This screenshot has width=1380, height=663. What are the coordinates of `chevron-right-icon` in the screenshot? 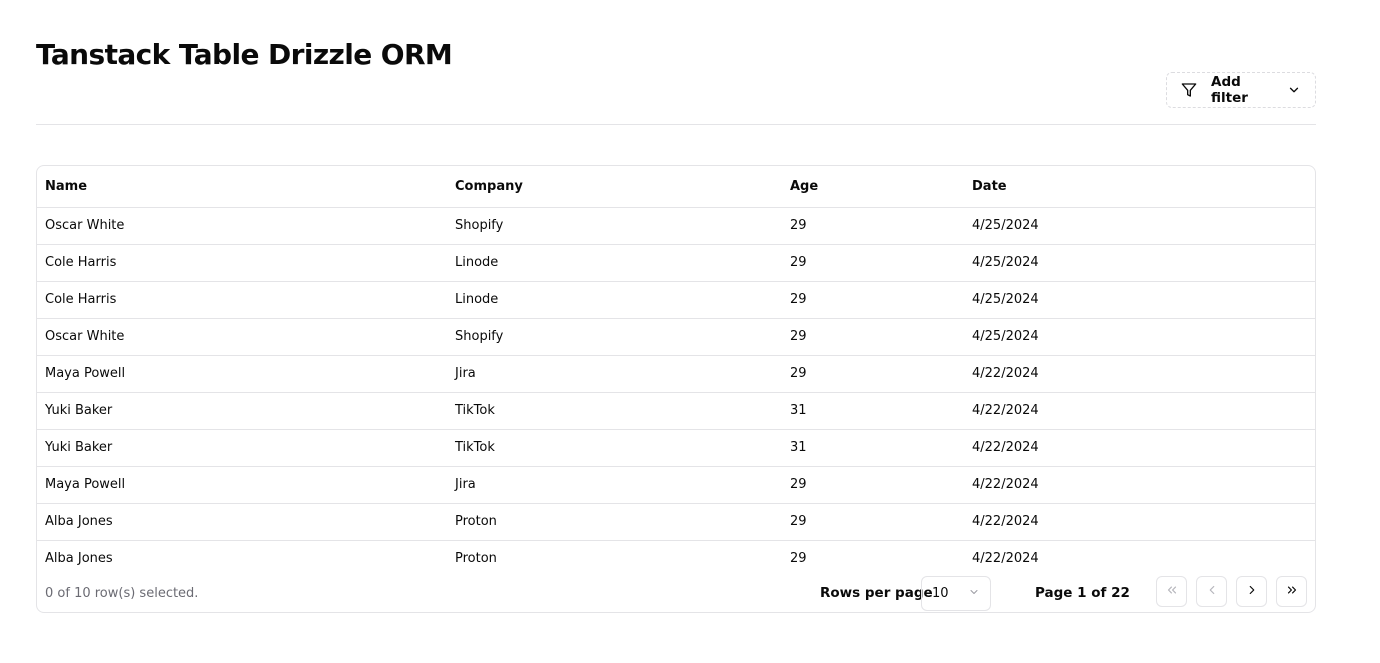 It's located at (1252, 591).